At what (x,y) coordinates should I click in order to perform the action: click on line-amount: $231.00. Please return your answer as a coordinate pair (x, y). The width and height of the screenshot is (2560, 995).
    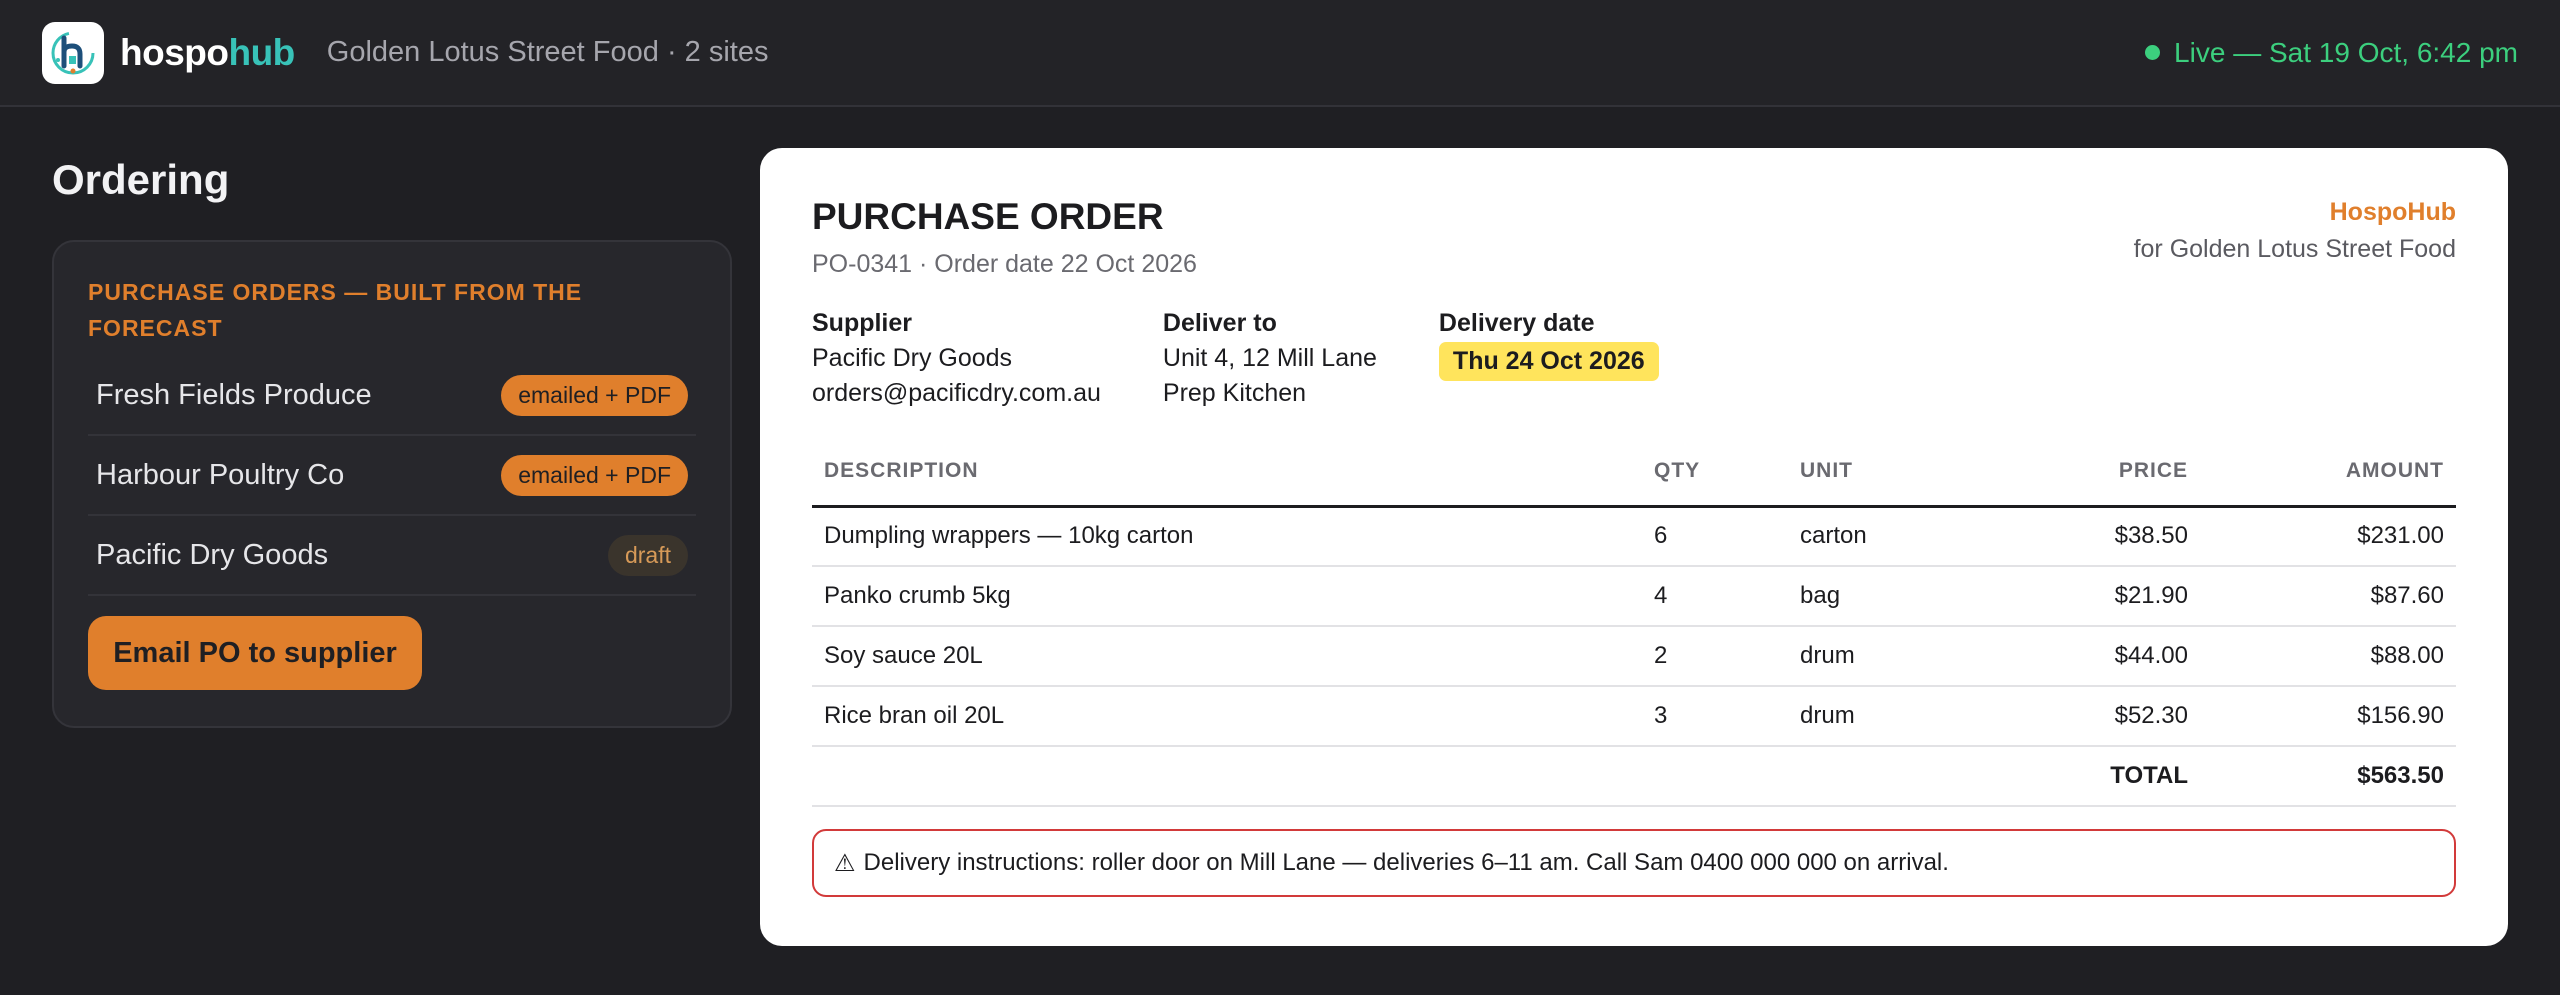
    Looking at the image, I should click on (2328, 536).